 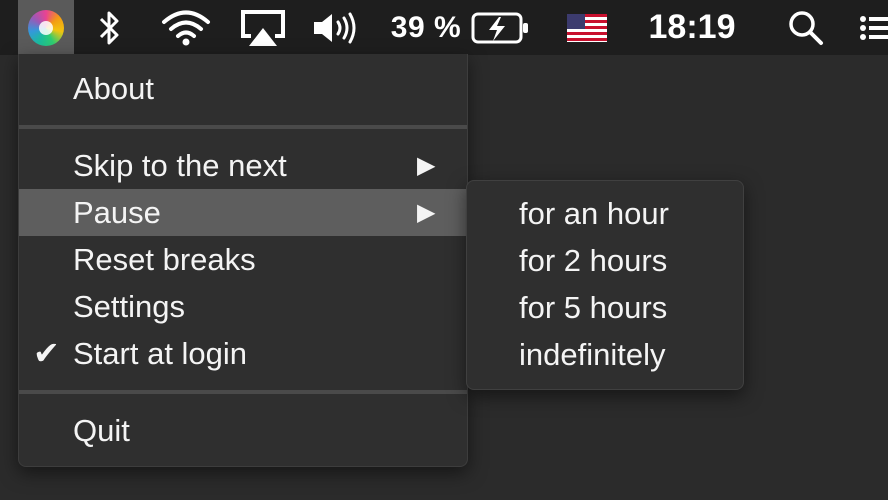 I want to click on submenu-item-for-2-hours: for 2 hours, so click(x=605, y=260).